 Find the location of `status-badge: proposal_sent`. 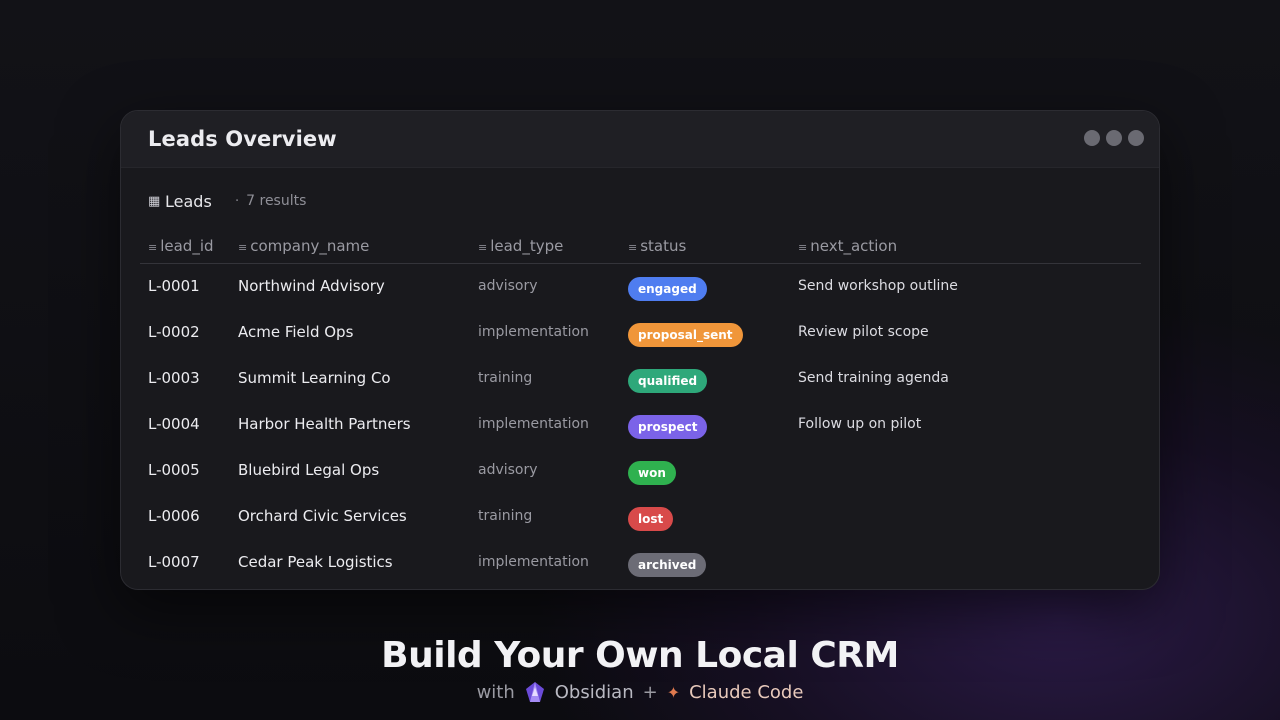

status-badge: proposal_sent is located at coordinates (685, 335).